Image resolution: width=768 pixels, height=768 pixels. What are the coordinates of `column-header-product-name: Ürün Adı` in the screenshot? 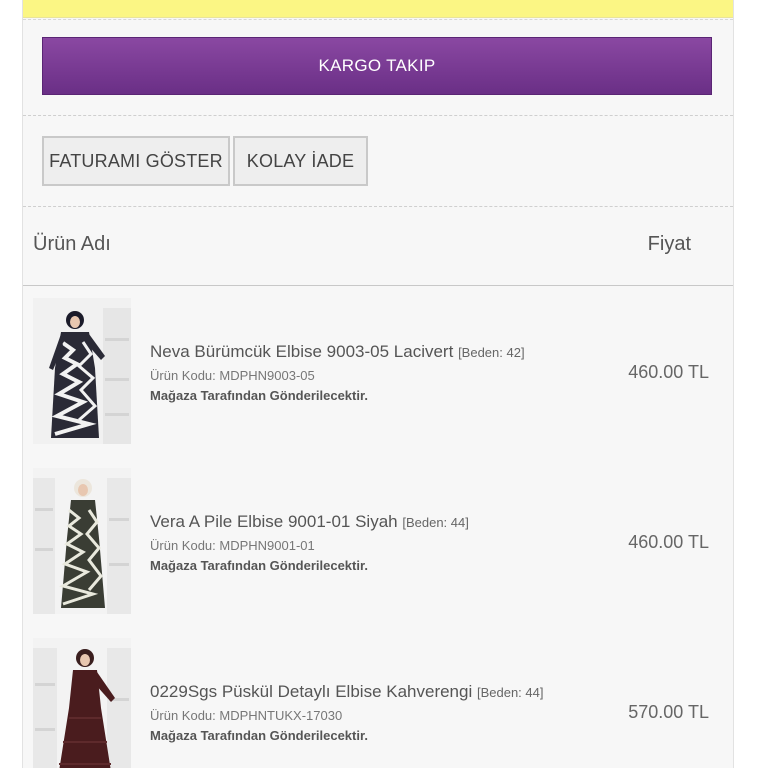 It's located at (72, 244).